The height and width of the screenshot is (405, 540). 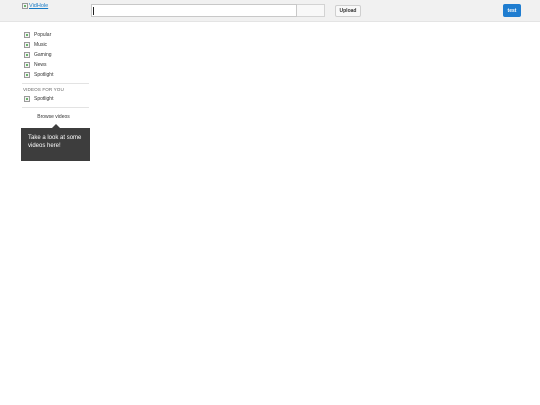 I want to click on top-header: VidHole Upload test, so click(x=270, y=11).